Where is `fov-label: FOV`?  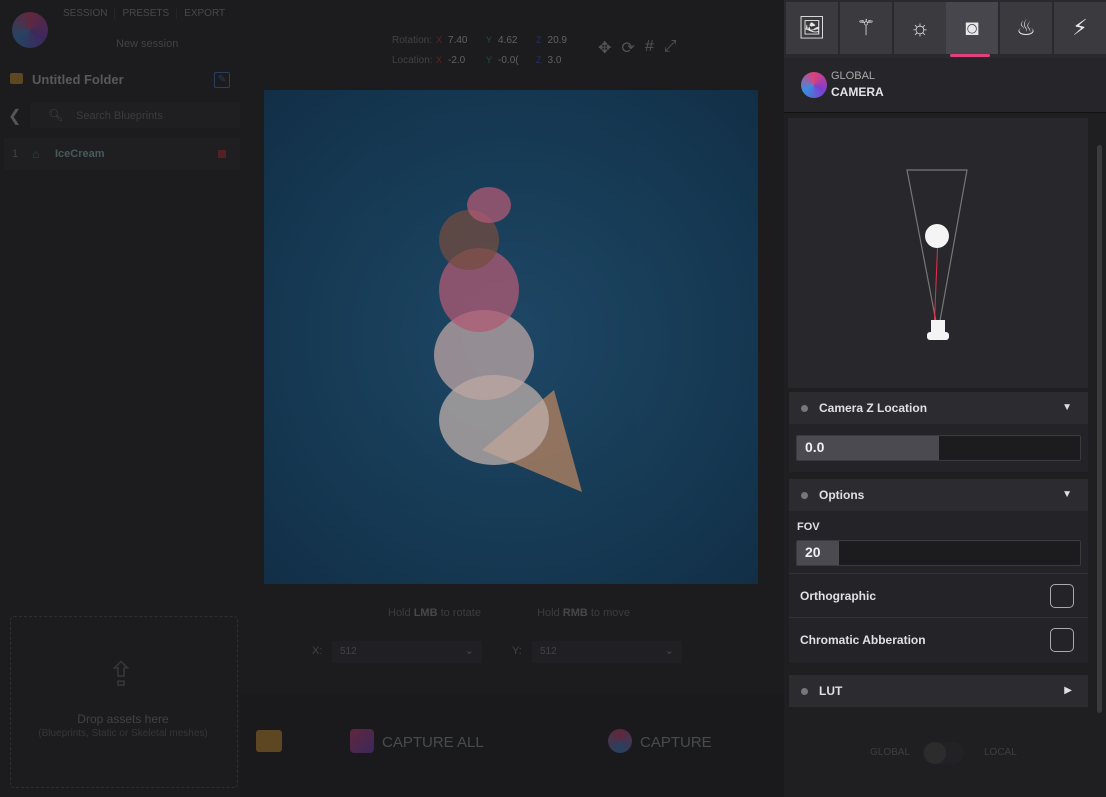 fov-label: FOV is located at coordinates (808, 527).